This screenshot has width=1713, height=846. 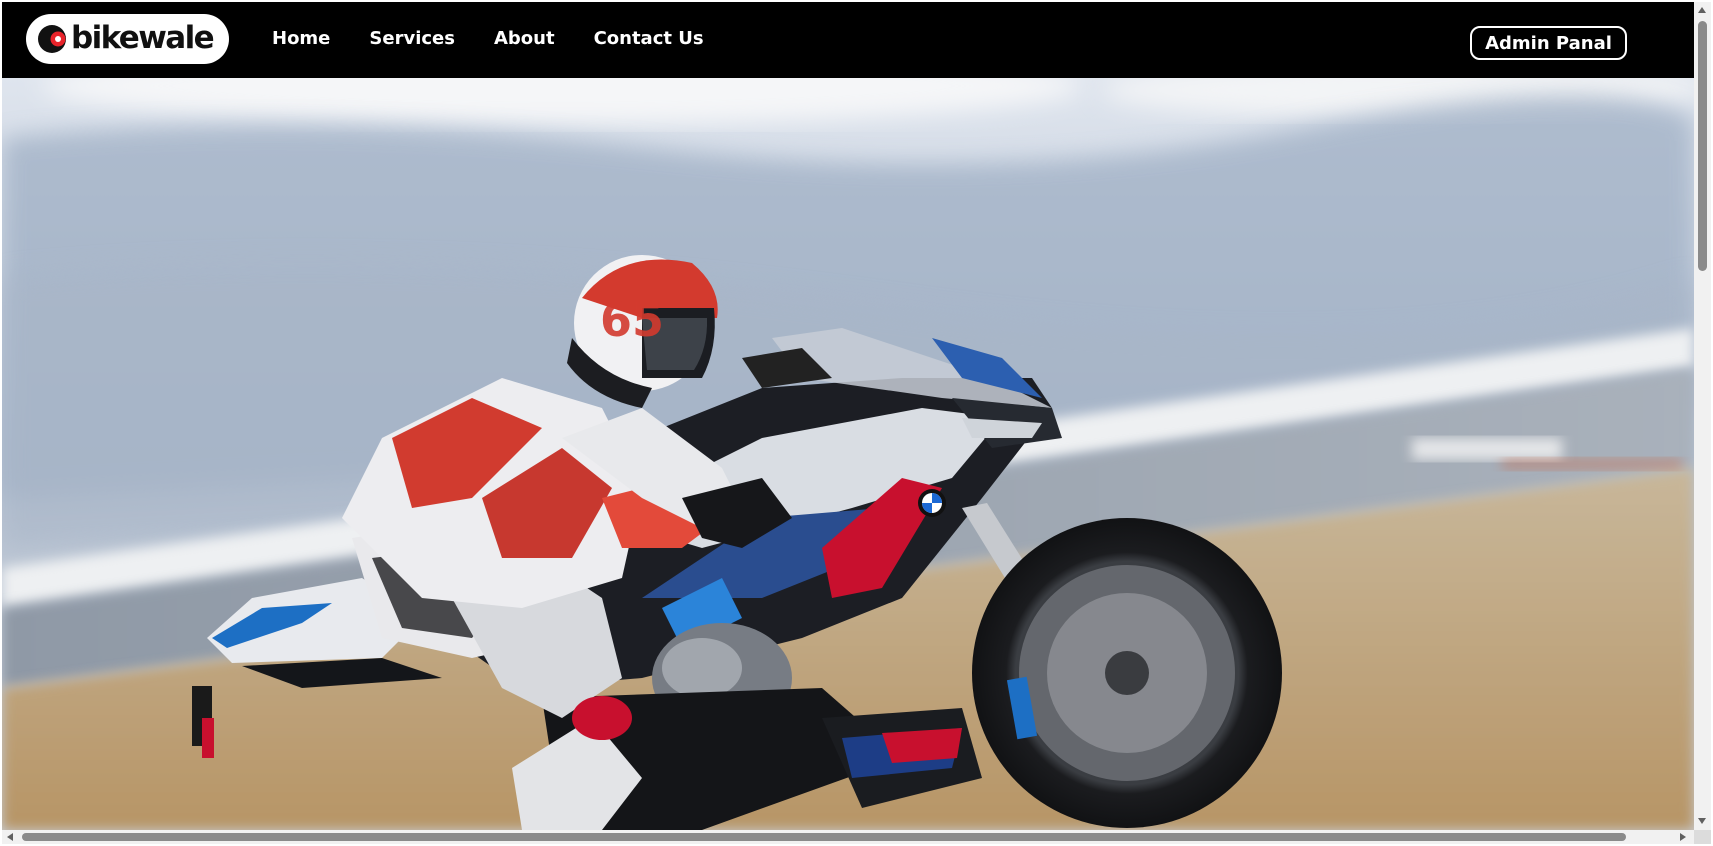 I want to click on horizontal-scrollbar-thumb, so click(x=824, y=837).